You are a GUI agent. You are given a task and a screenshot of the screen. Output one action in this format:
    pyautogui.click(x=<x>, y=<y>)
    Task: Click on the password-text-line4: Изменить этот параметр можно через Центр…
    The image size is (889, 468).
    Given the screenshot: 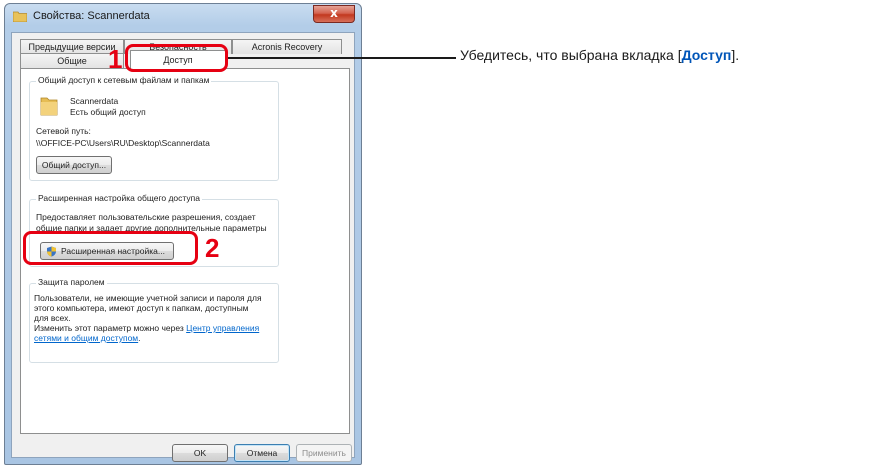 What is the action you would take?
    pyautogui.click(x=147, y=328)
    